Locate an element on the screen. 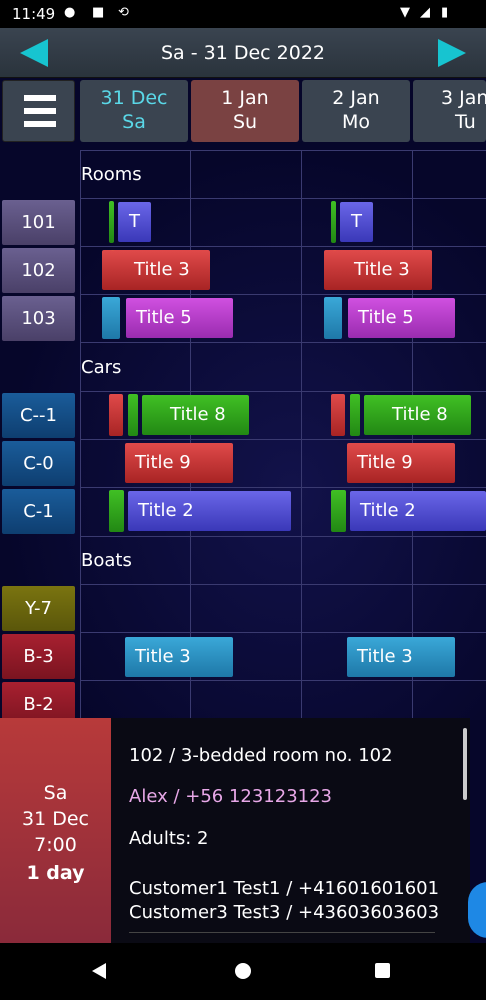 Image resolution: width=486 pixels, height=1000 pixels. day-column-2-jan: 2 Jan Mo is located at coordinates (356, 111).